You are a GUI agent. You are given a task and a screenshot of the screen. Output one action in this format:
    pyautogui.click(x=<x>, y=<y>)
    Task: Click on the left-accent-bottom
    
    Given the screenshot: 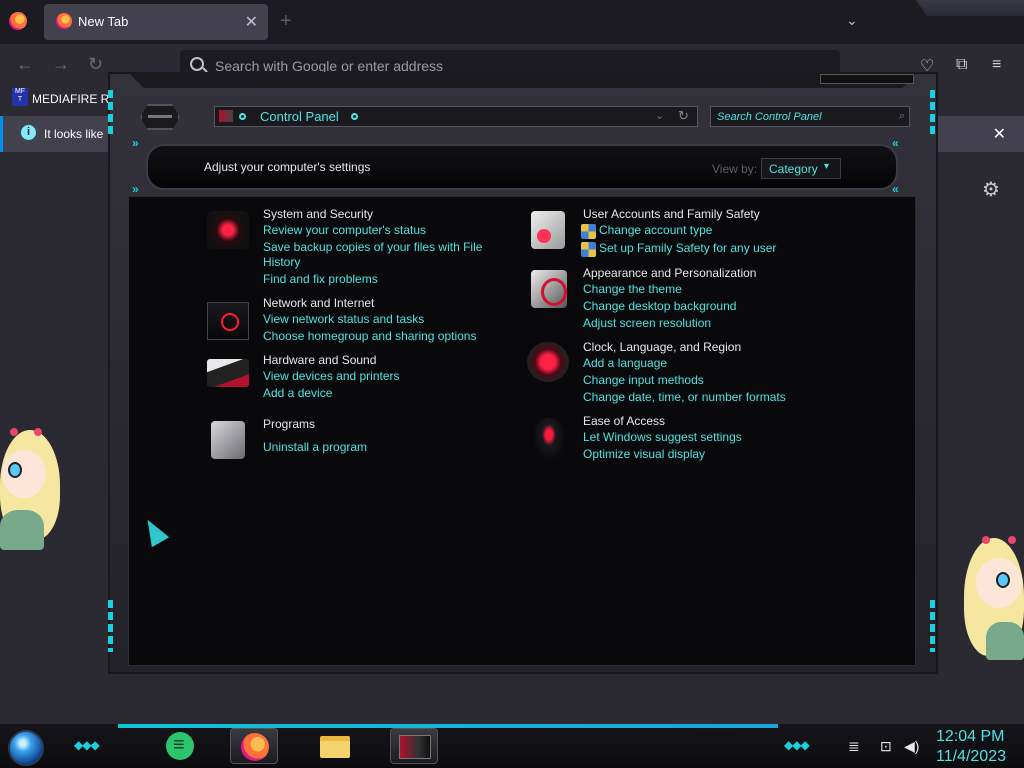 What is the action you would take?
    pyautogui.click(x=110, y=626)
    